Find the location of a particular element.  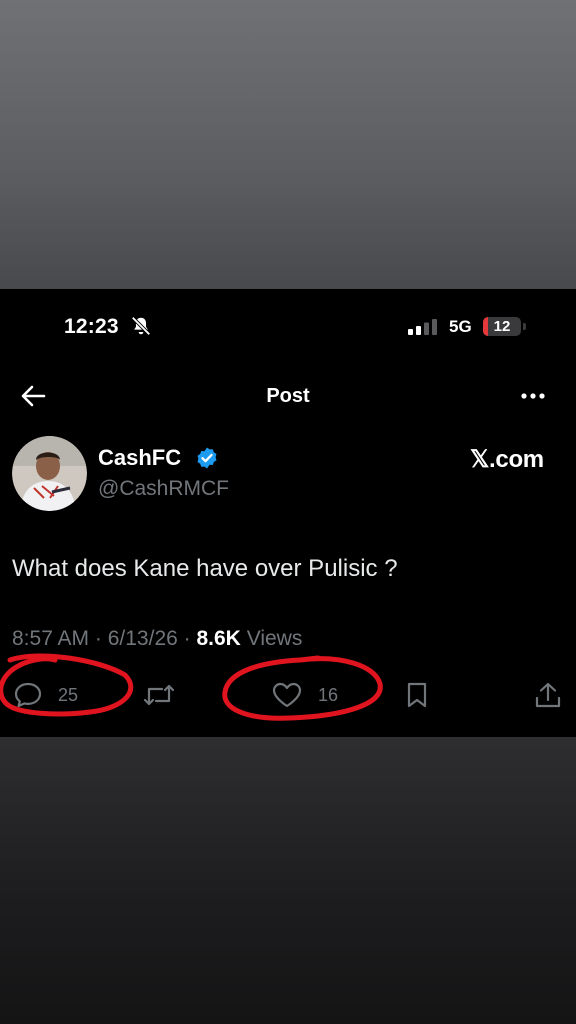

status-time: 12:23 is located at coordinates (91, 326).